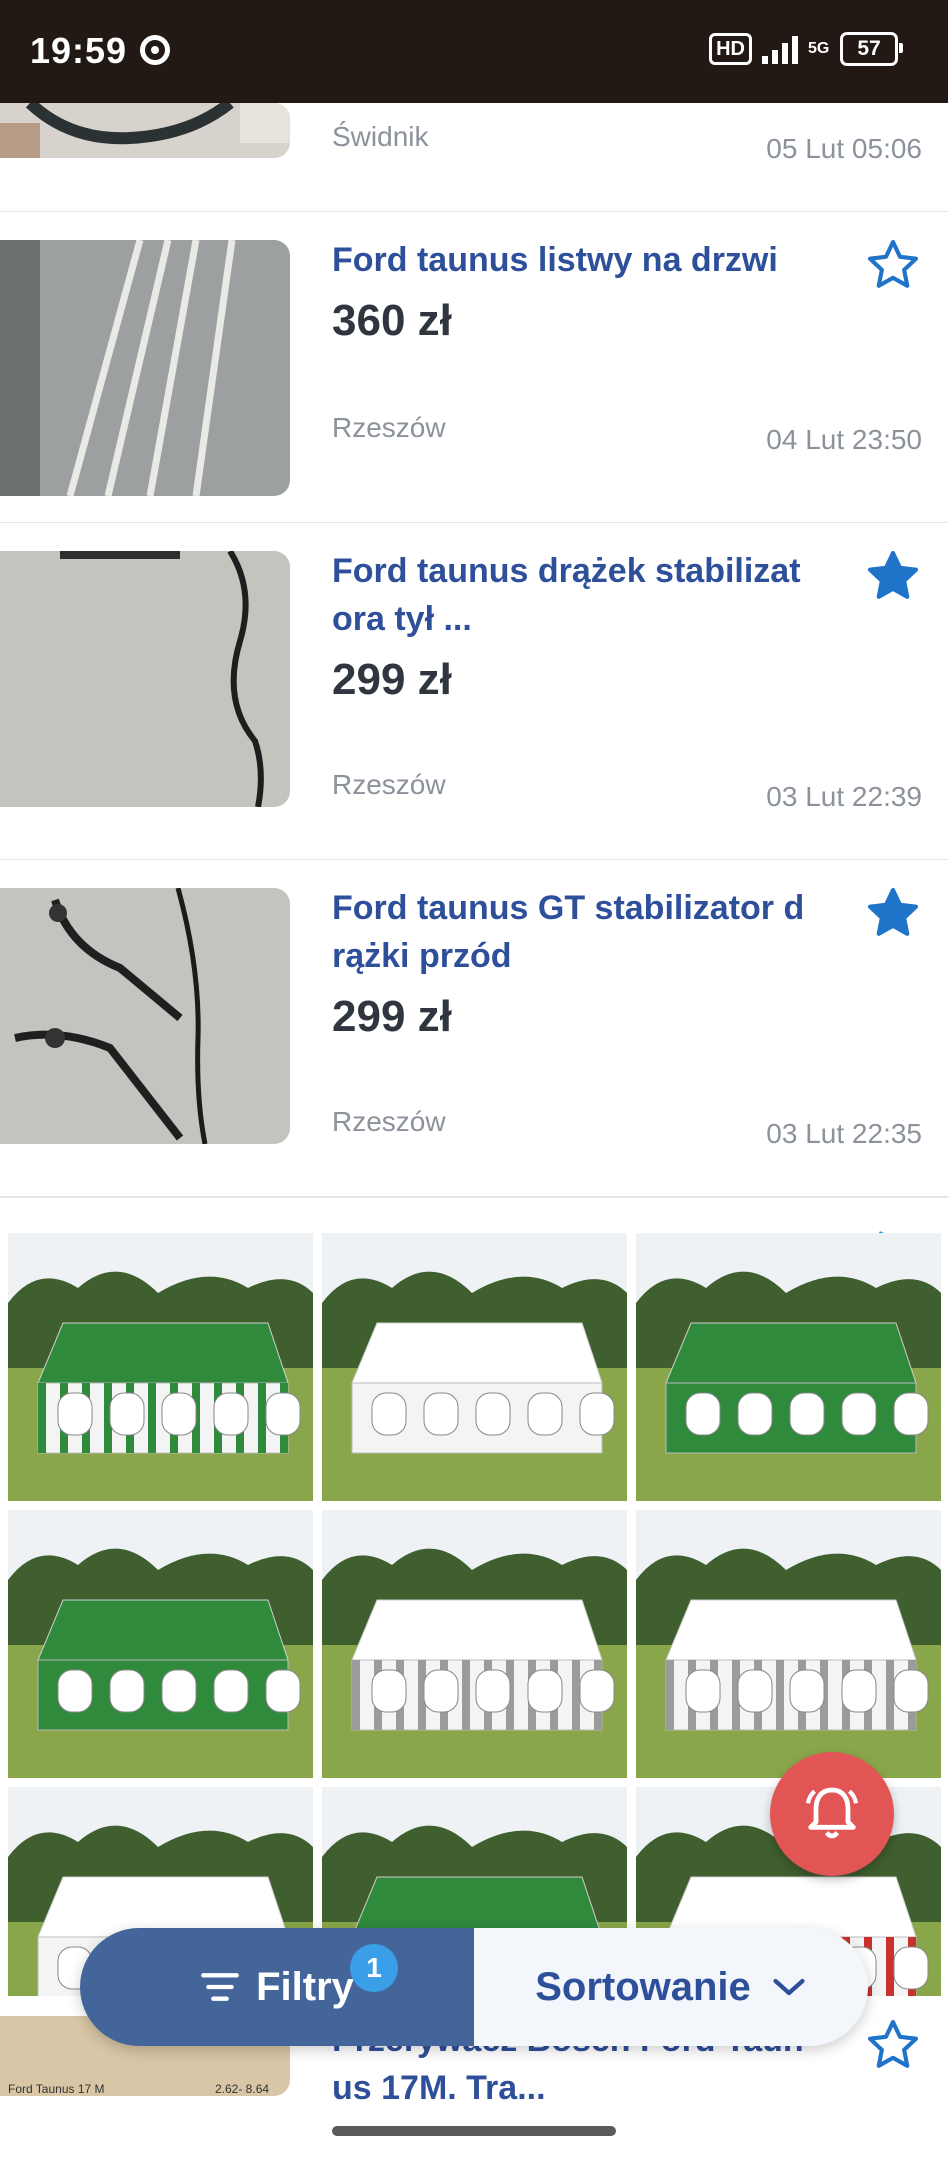  I want to click on steering-wheel-image, so click(145, 130).